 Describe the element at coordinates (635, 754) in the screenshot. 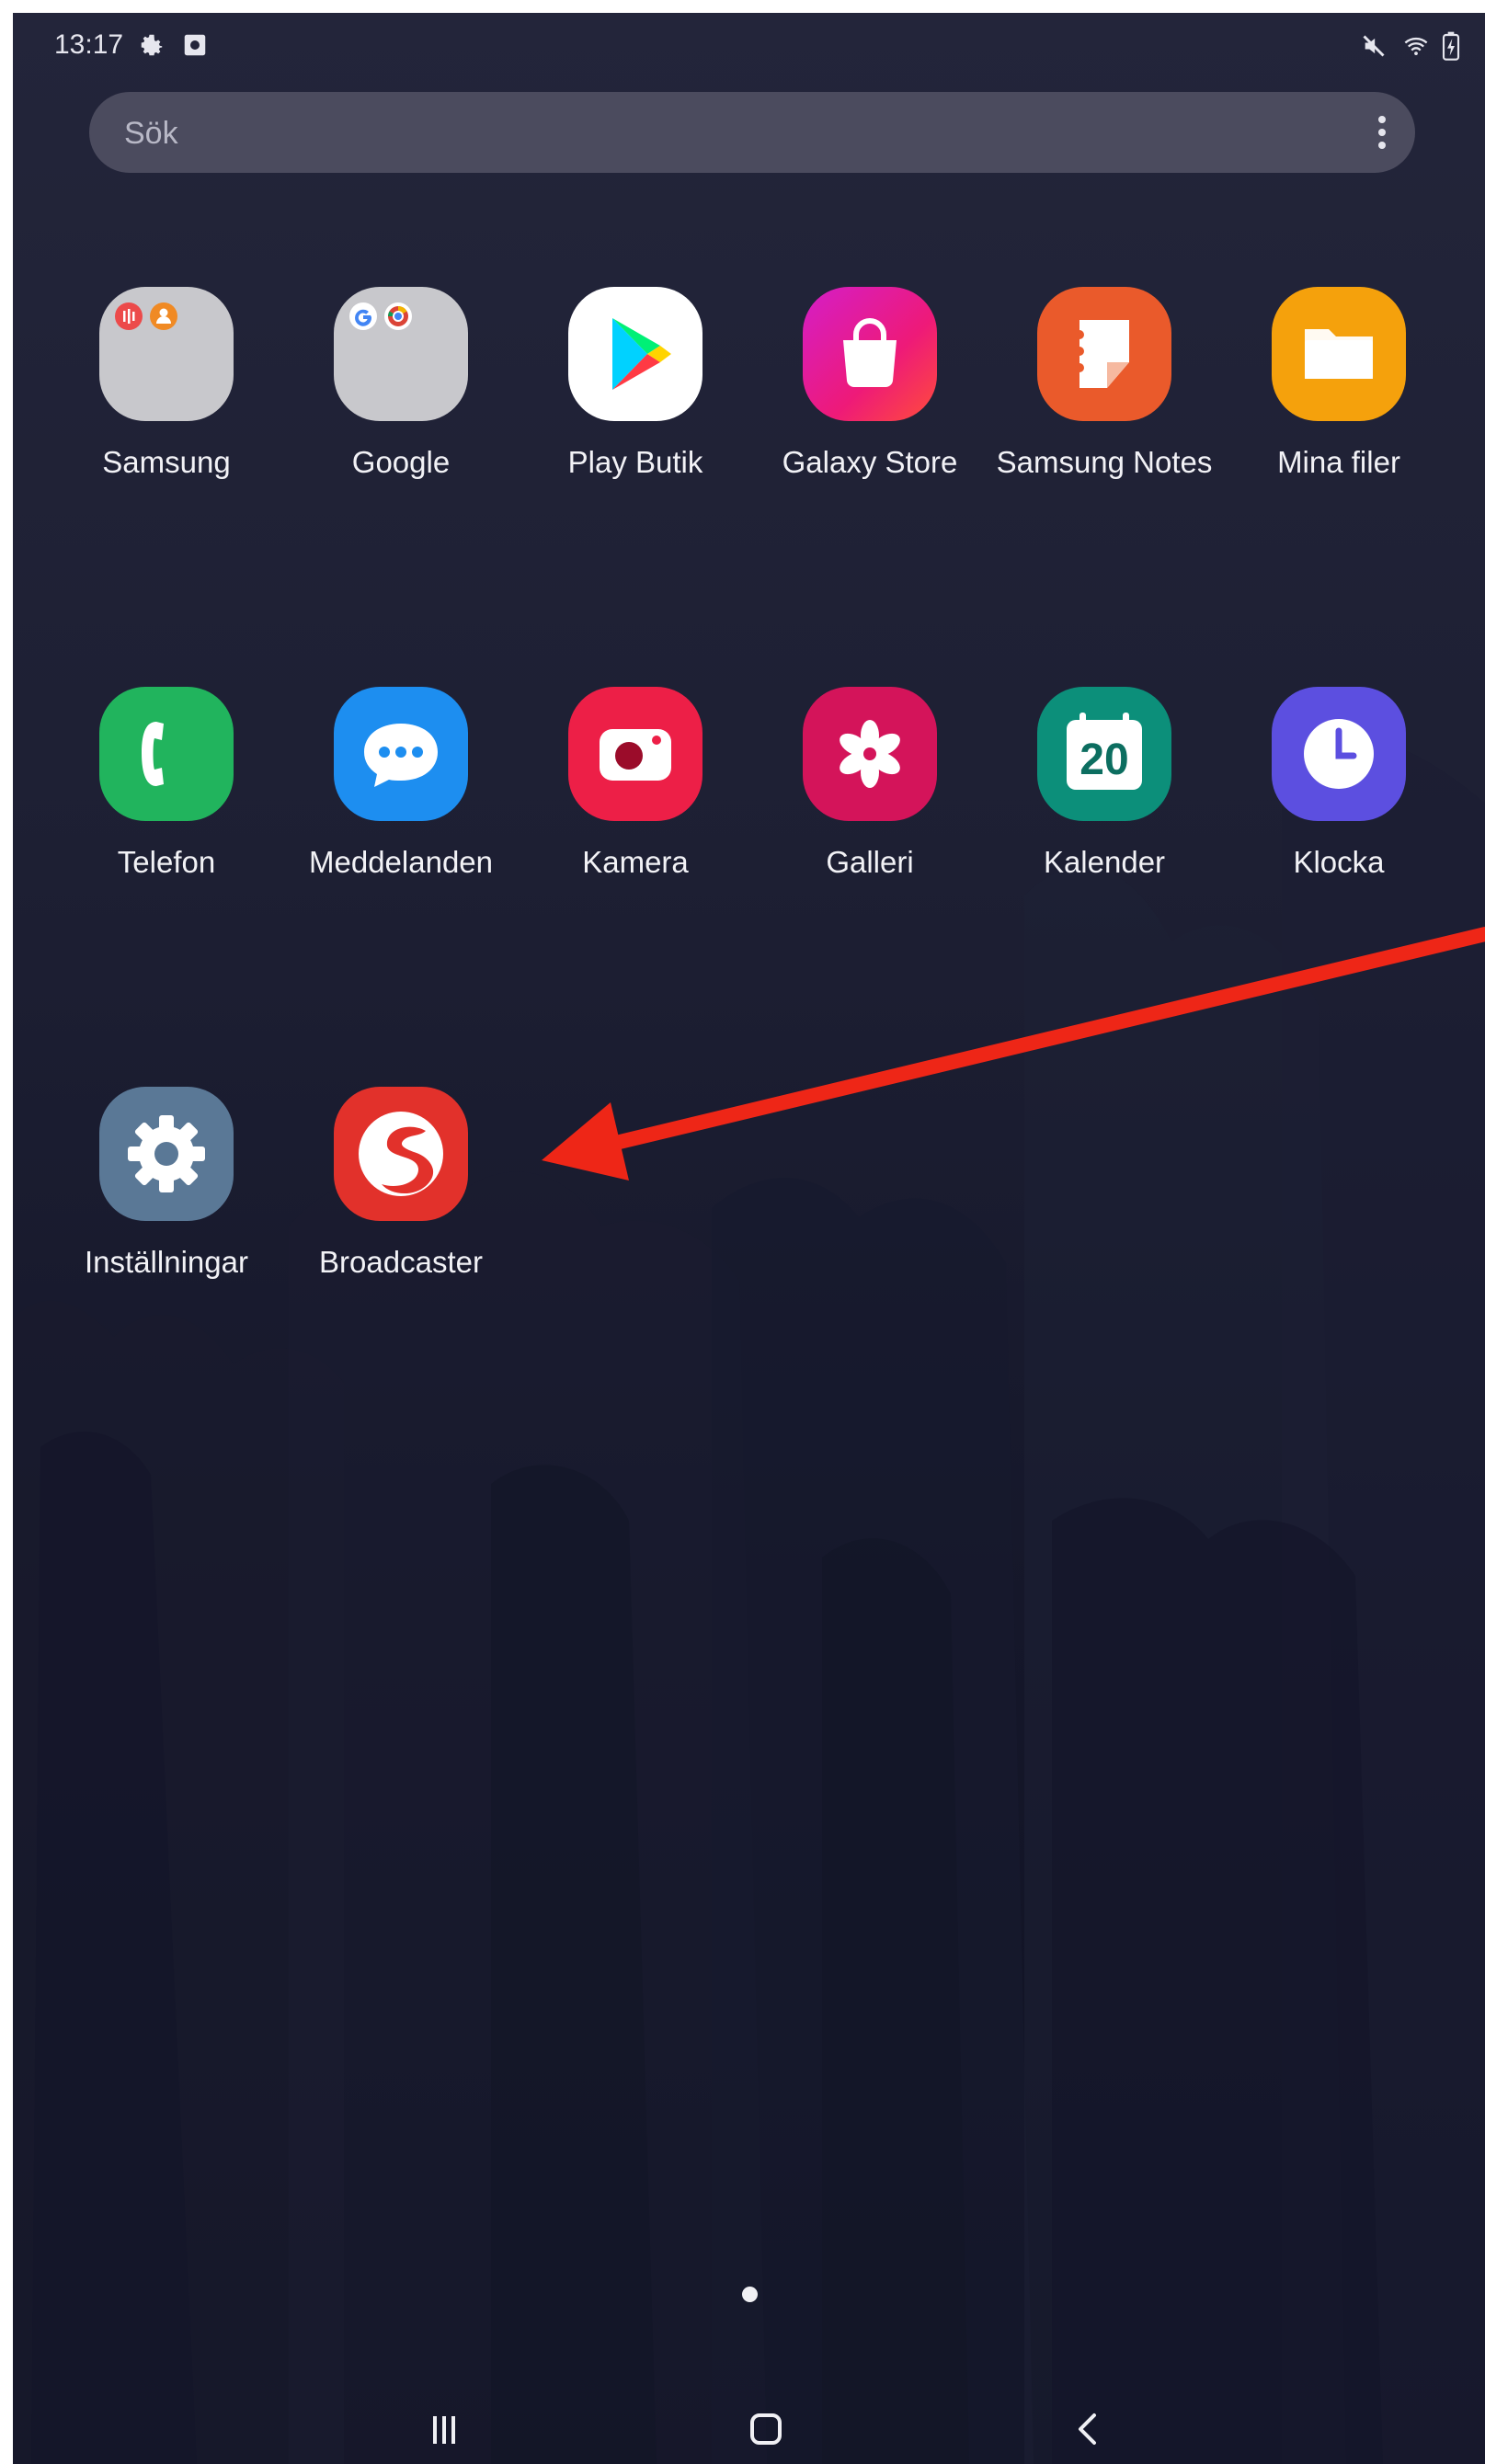

I see `camera-icon` at that location.